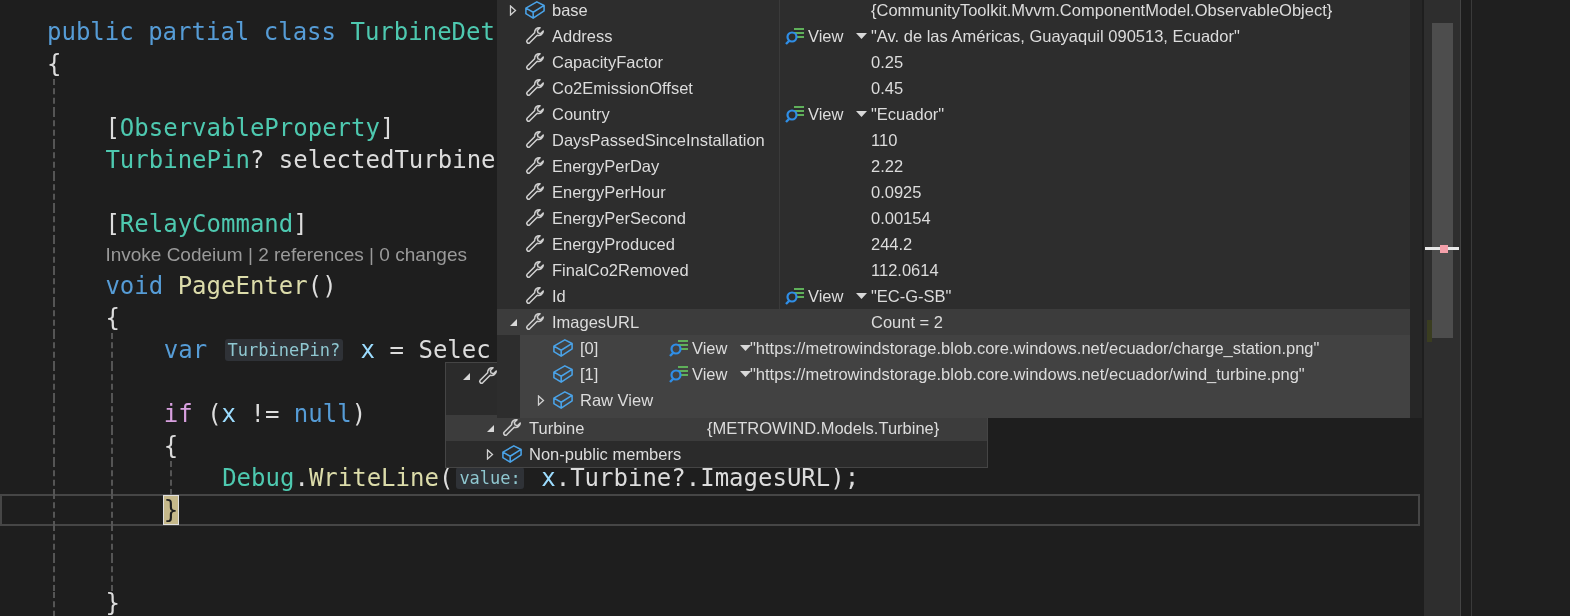 Image resolution: width=1570 pixels, height=616 pixels. Describe the element at coordinates (658, 140) in the screenshot. I see `property-name: DaysPassedSinceInstallation` at that location.